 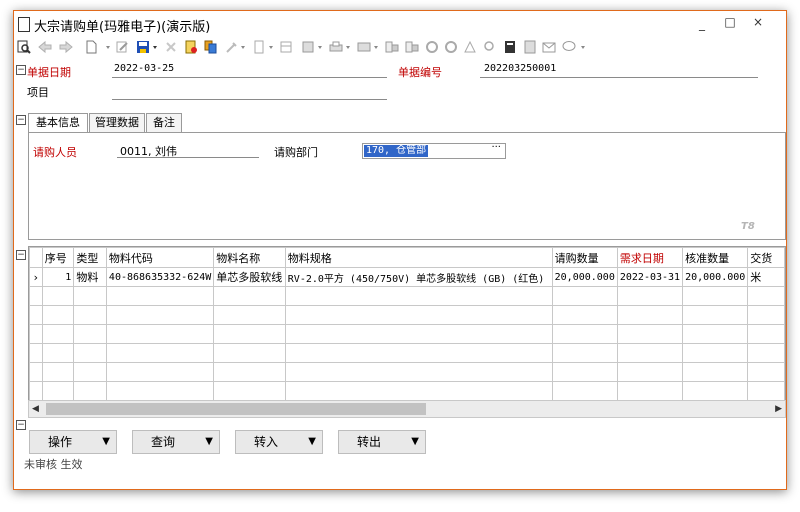 What do you see at coordinates (766, 277) in the screenshot?
I see `unit-cell: 米` at bounding box center [766, 277].